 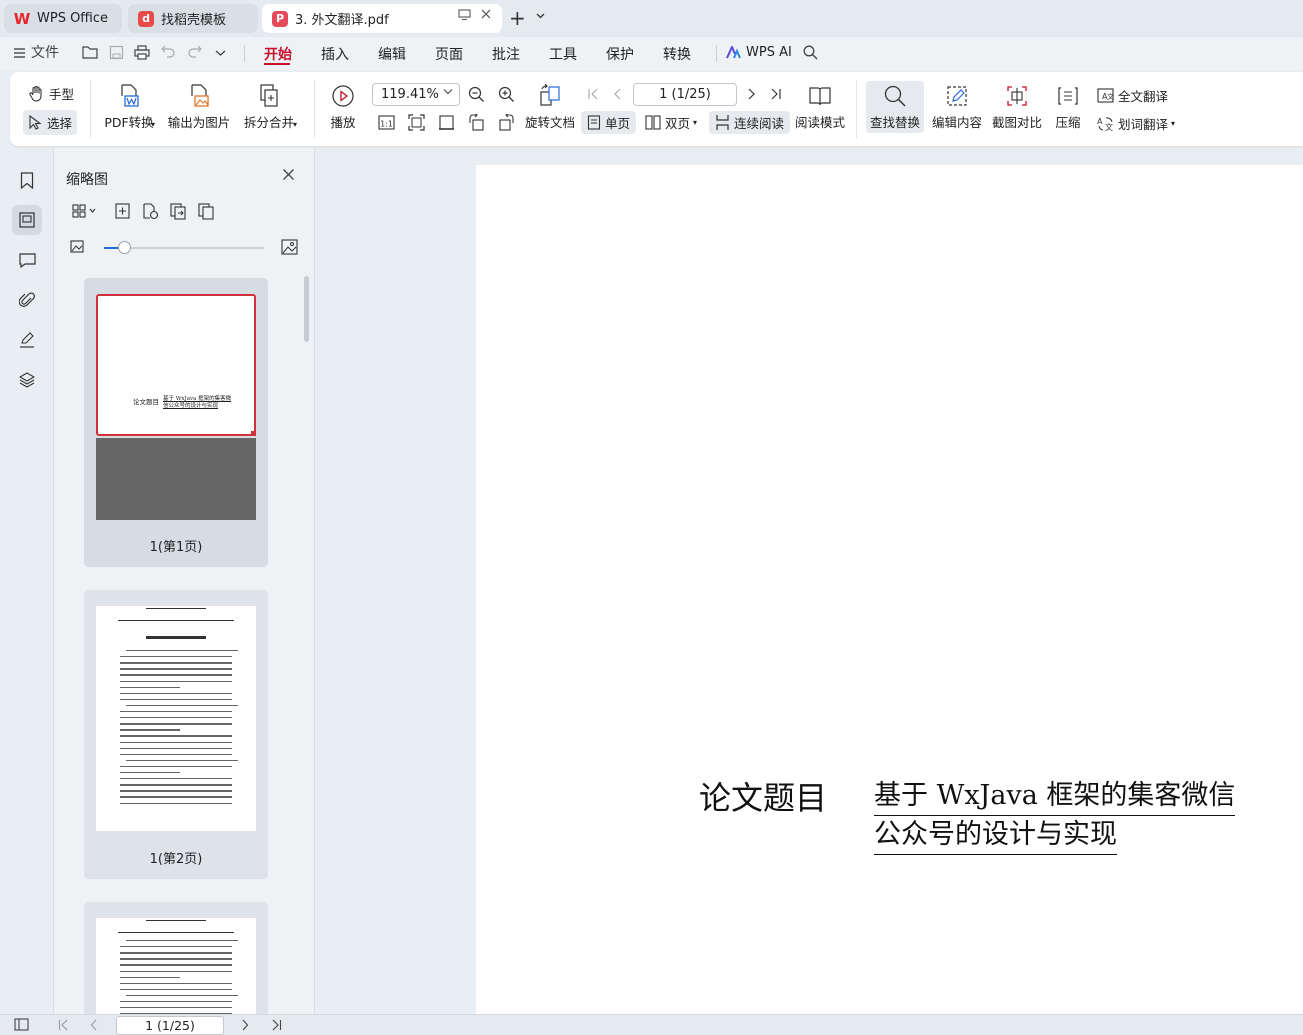 I want to click on small-image-icon, so click(x=77, y=248).